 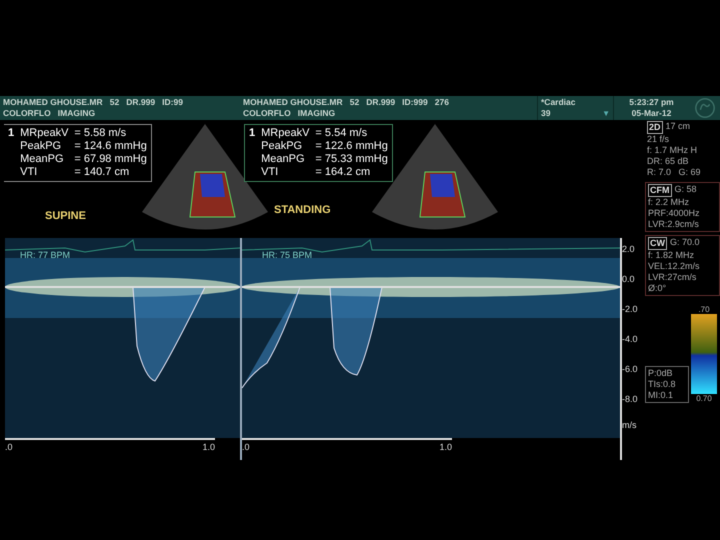 What do you see at coordinates (669, 202) in the screenshot?
I see `setting-text: f: 2.2 MHz` at bounding box center [669, 202].